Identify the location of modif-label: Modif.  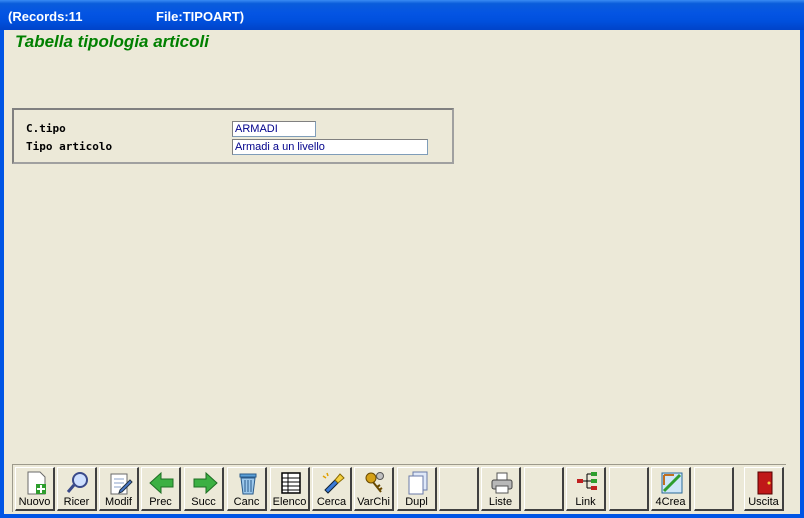
(118, 502).